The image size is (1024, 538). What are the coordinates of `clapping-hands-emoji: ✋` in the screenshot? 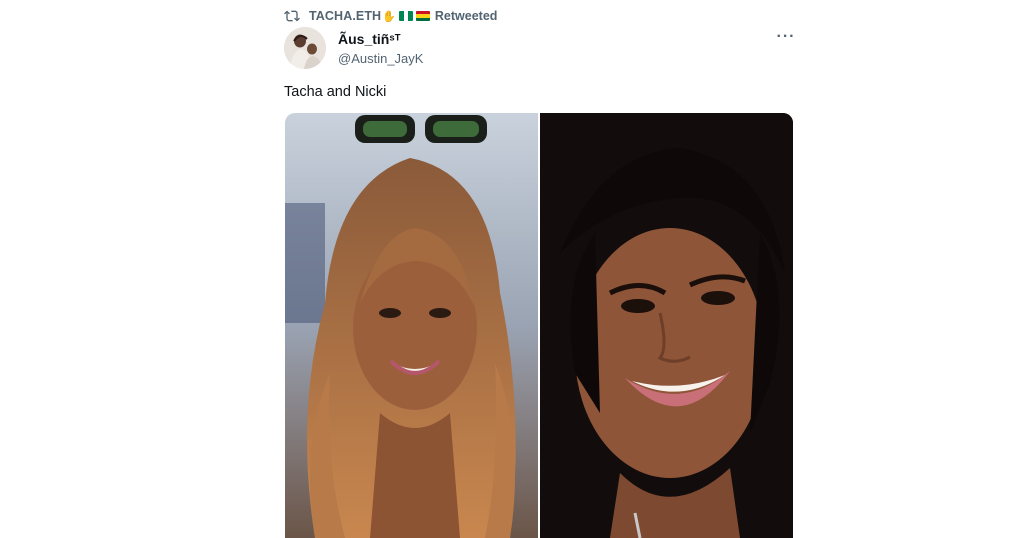 It's located at (389, 16).